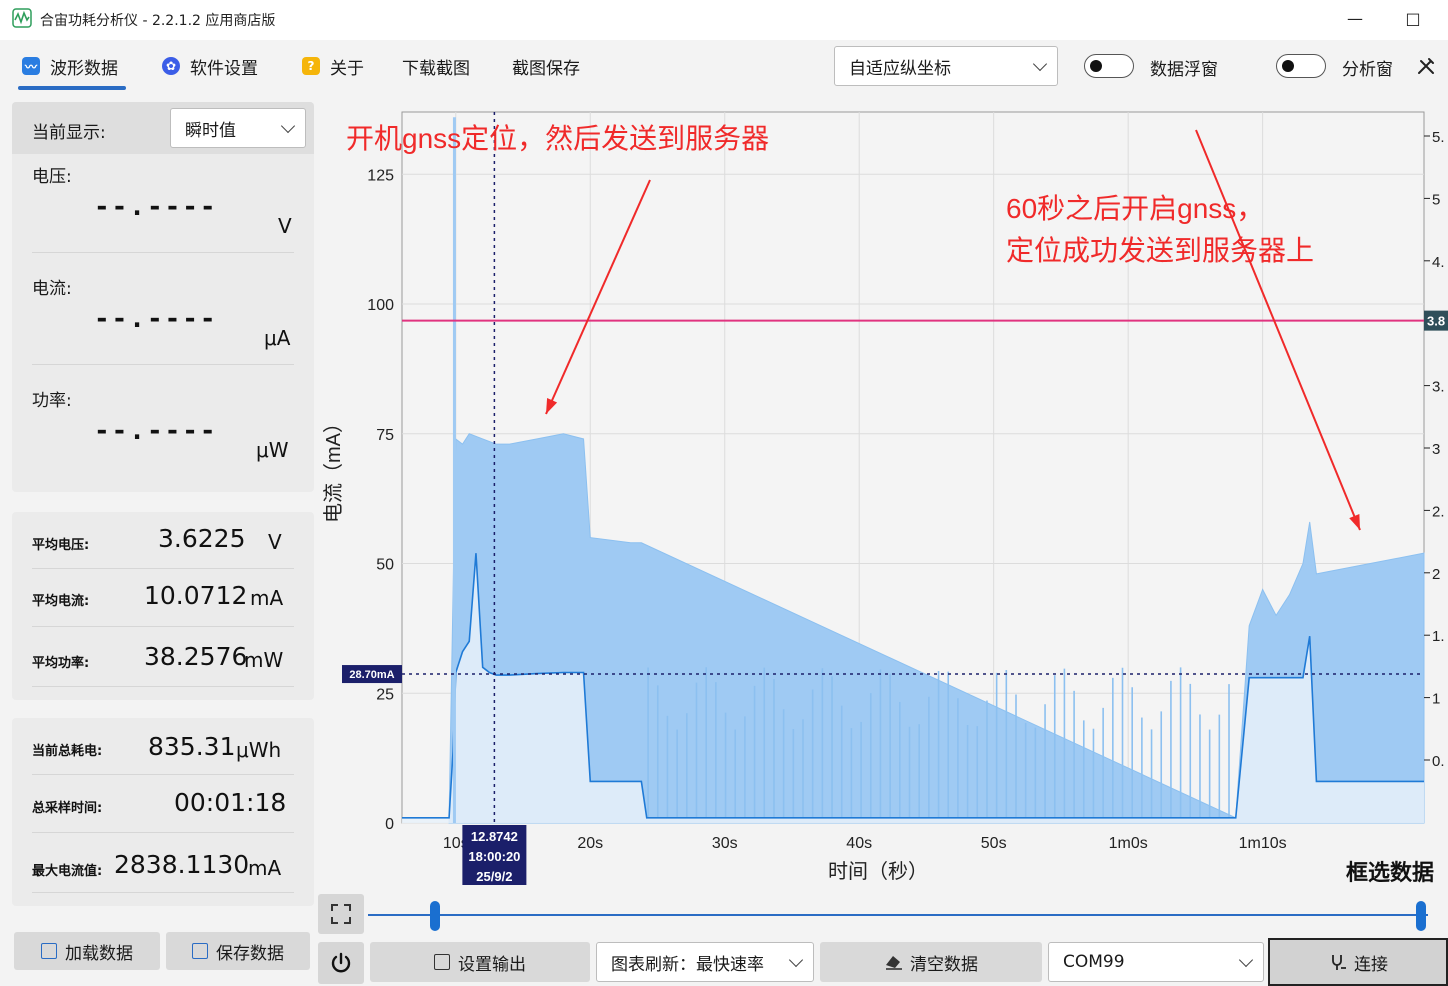  Describe the element at coordinates (1438, 511) in the screenshot. I see `right-tick-label: 2.` at that location.